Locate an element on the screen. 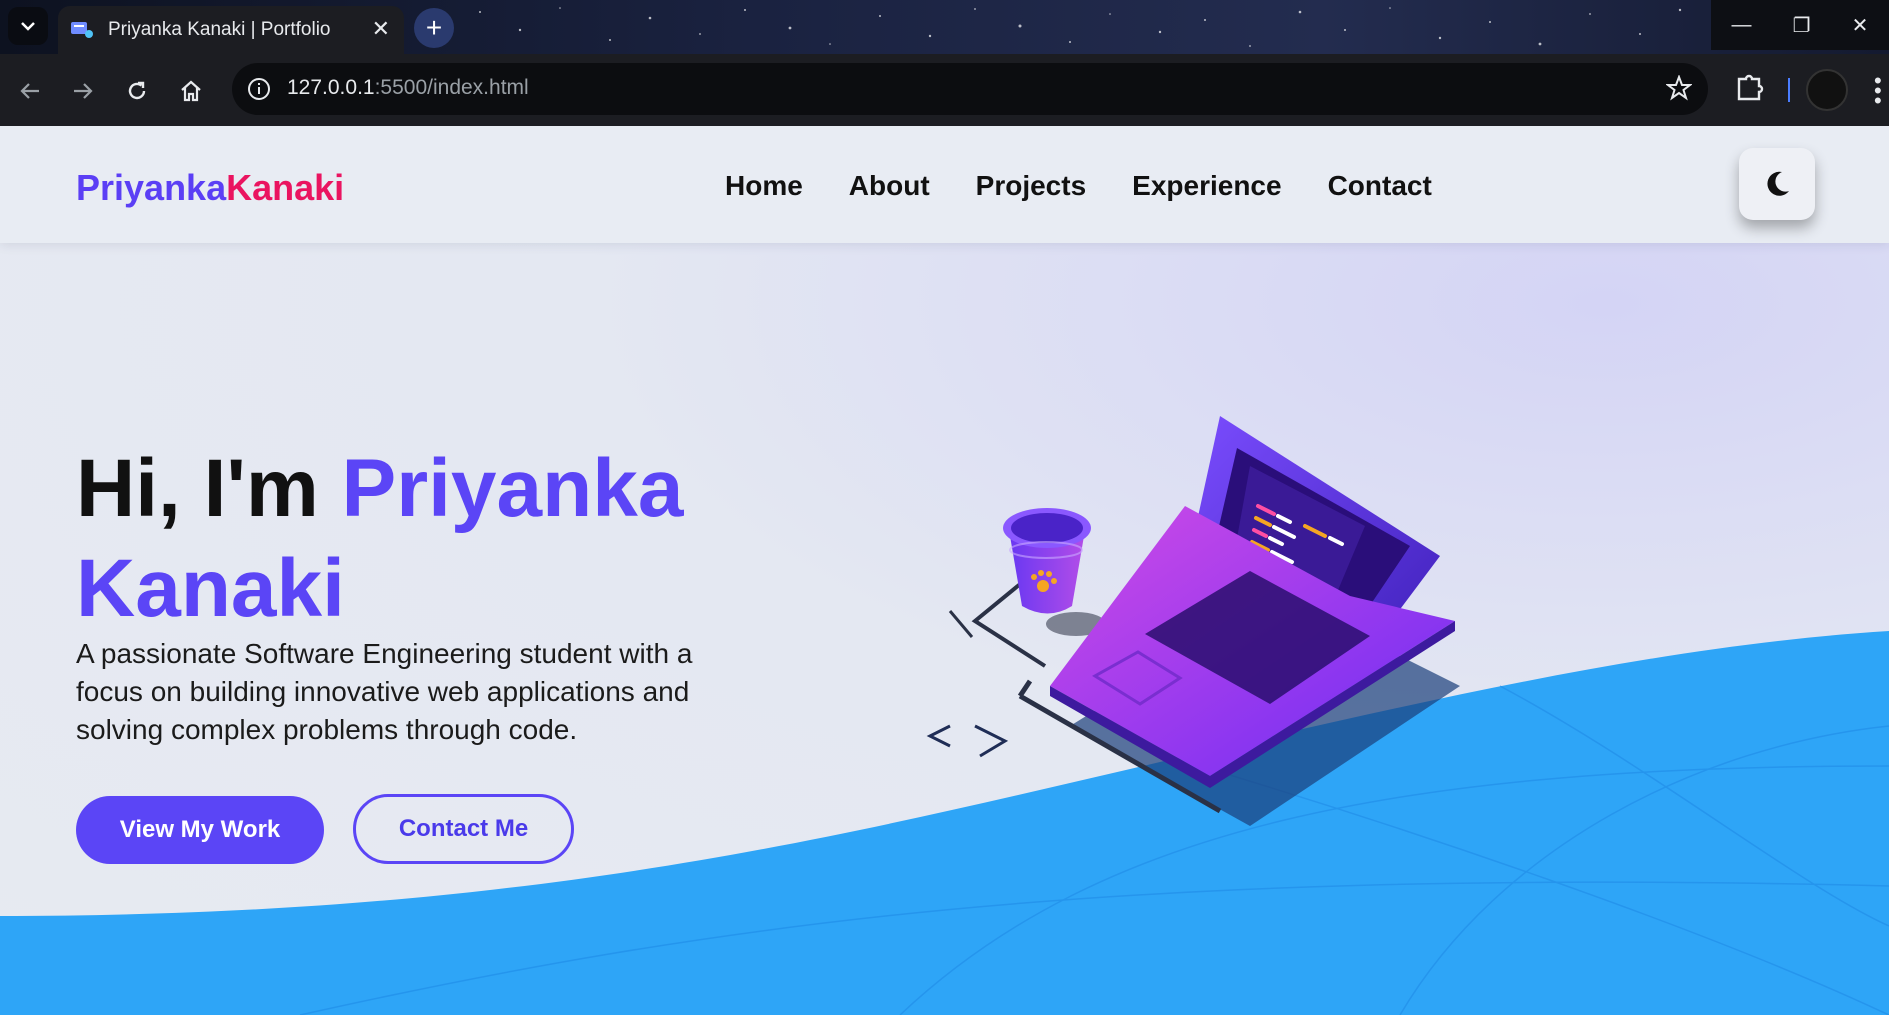 This screenshot has height=1015, width=1889. reload-icon is located at coordinates (137, 90).